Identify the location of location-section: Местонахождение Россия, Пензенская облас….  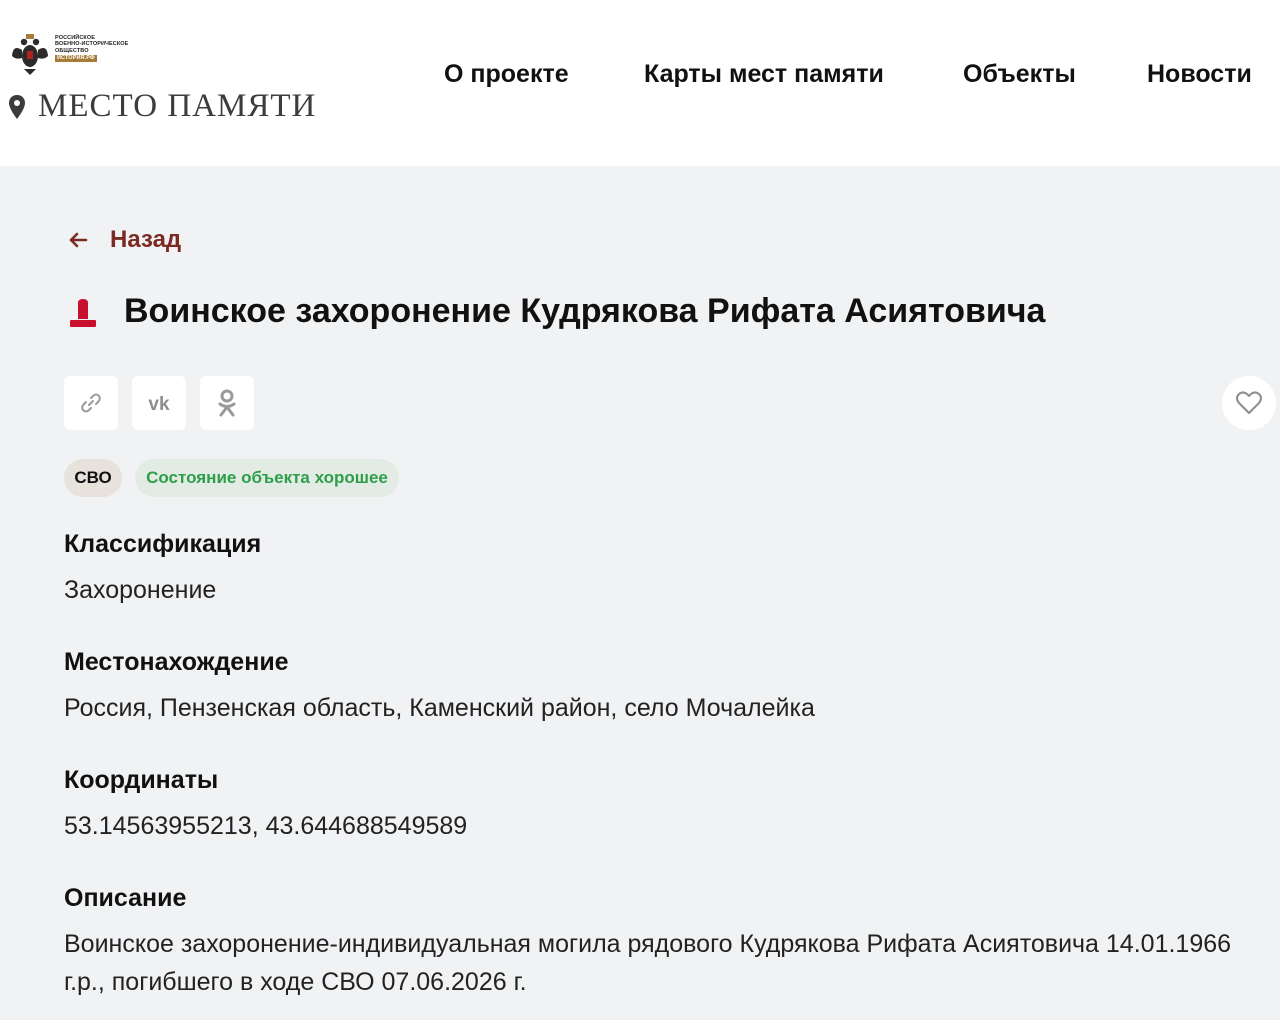
(654, 687).